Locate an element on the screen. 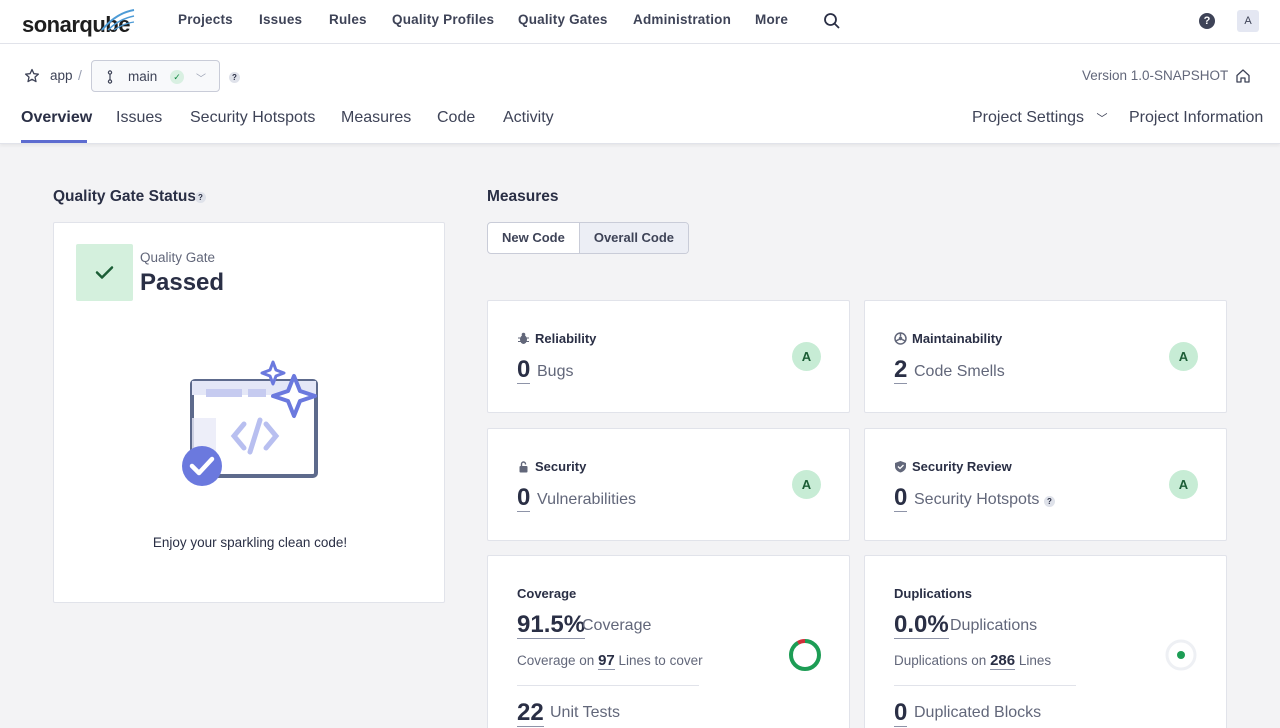 The image size is (1280, 728). quality-gate-heading: Quality Gate Status is located at coordinates (124, 196).